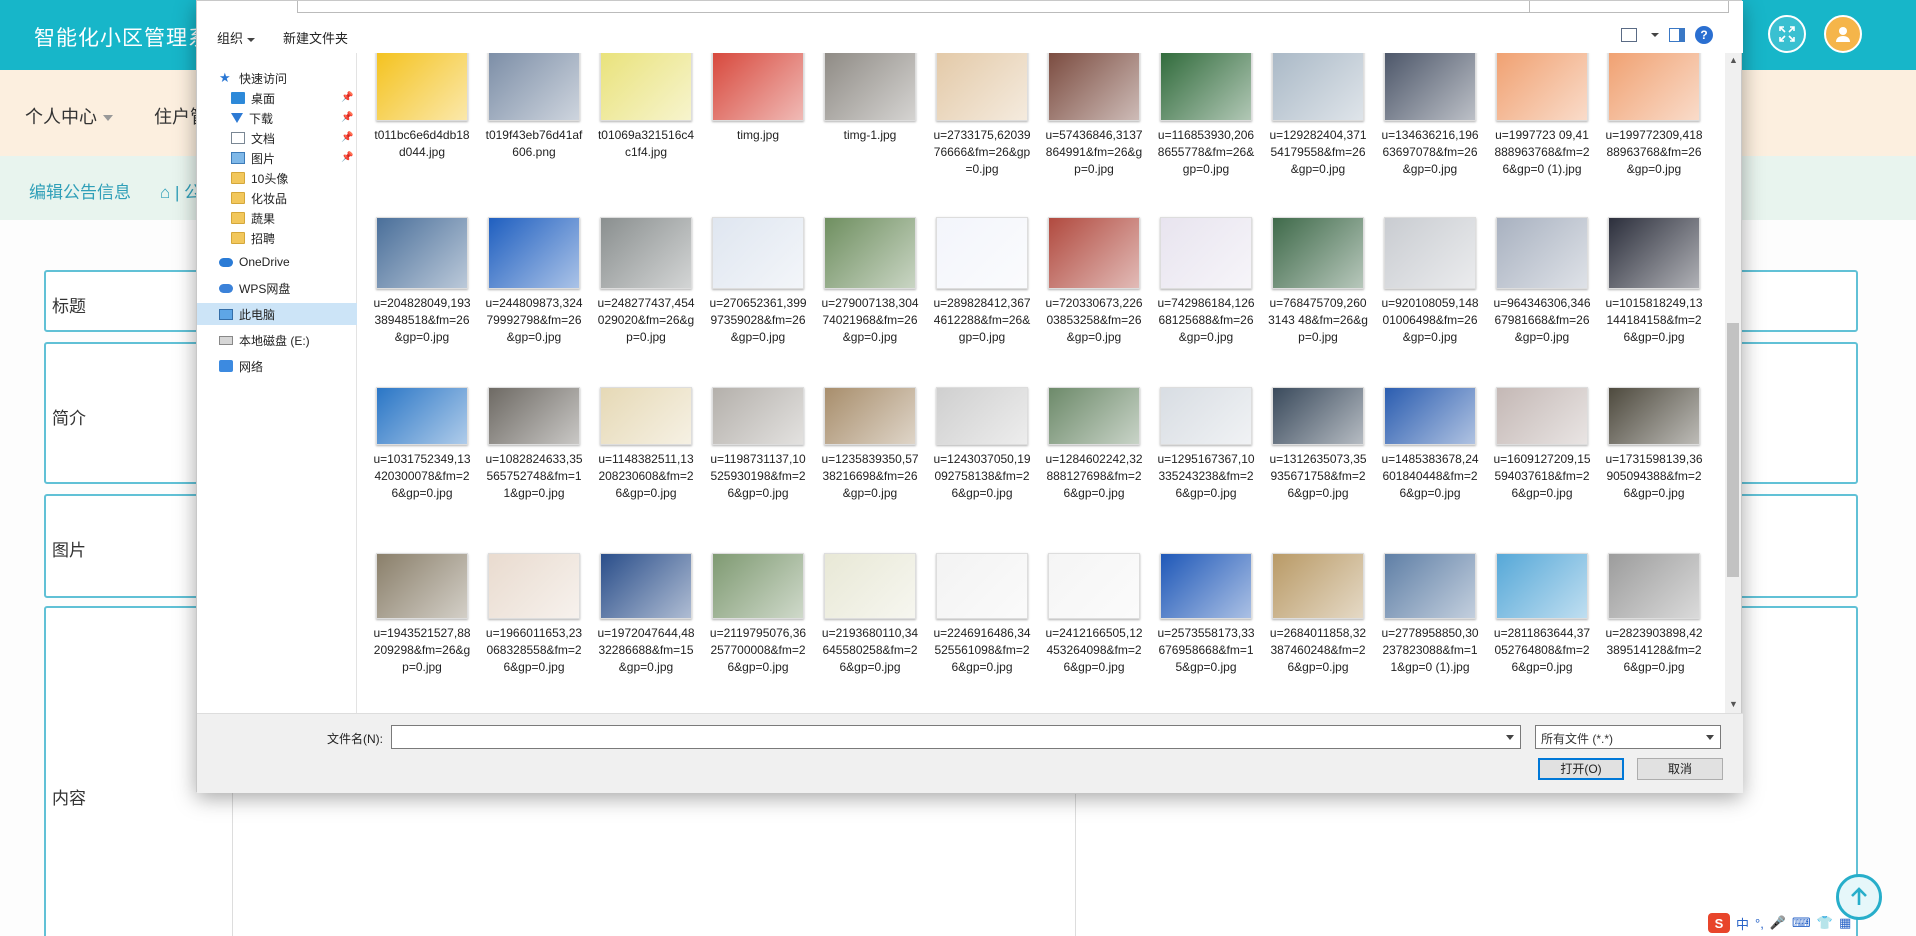 This screenshot has width=1916, height=936. I want to click on nav-pane-item: 10头像, so click(277, 178).